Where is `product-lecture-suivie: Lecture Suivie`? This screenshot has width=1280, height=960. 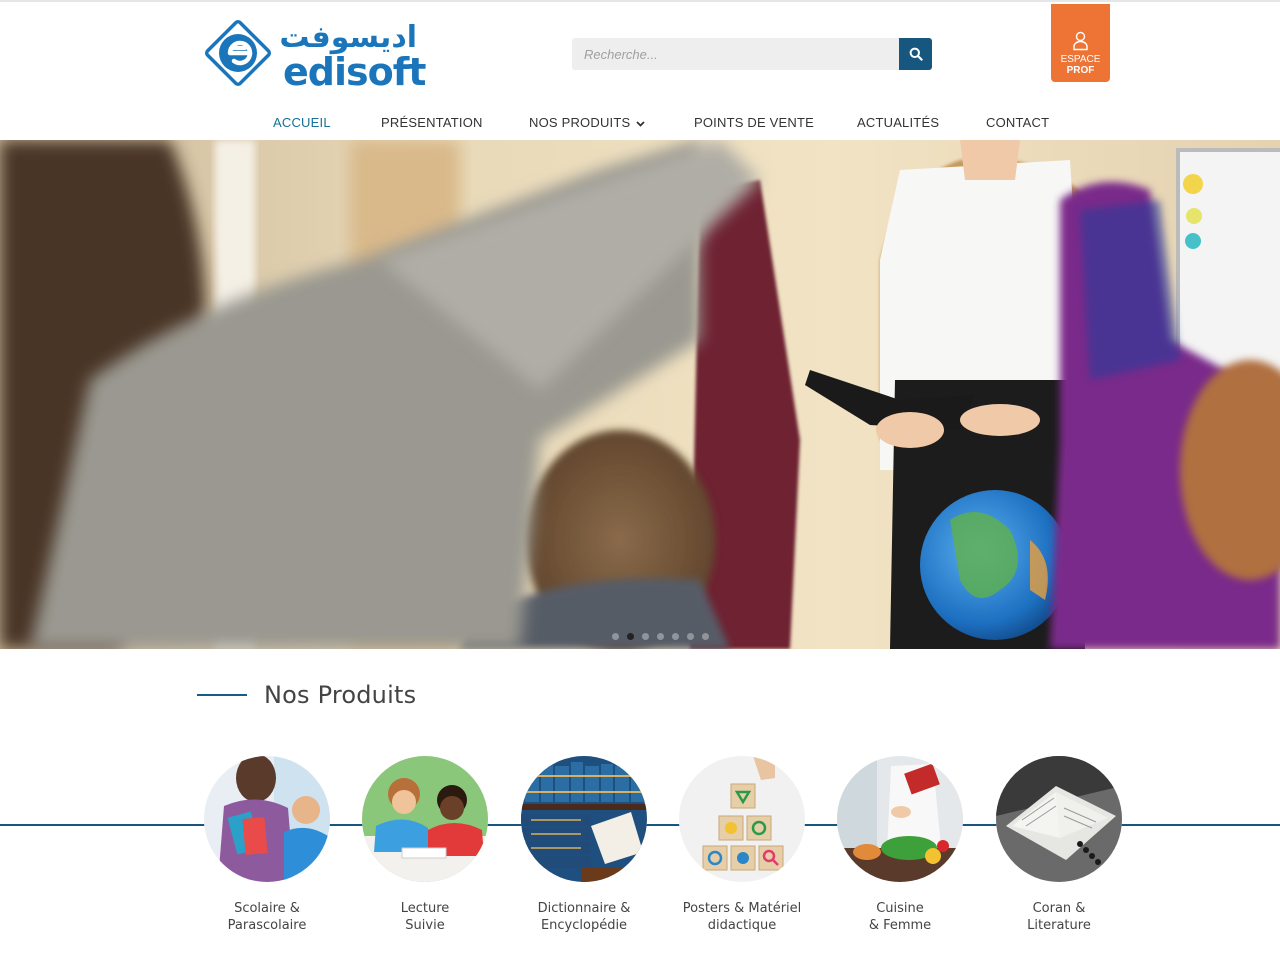 product-lecture-suivie: Lecture Suivie is located at coordinates (425, 845).